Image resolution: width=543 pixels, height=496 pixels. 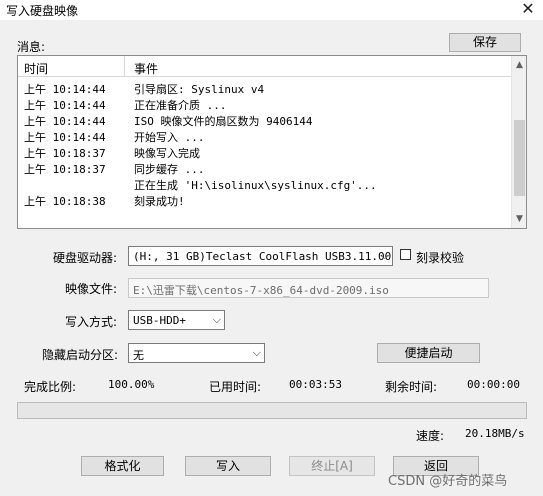 What do you see at coordinates (146, 68) in the screenshot?
I see `column-event: 事件` at bounding box center [146, 68].